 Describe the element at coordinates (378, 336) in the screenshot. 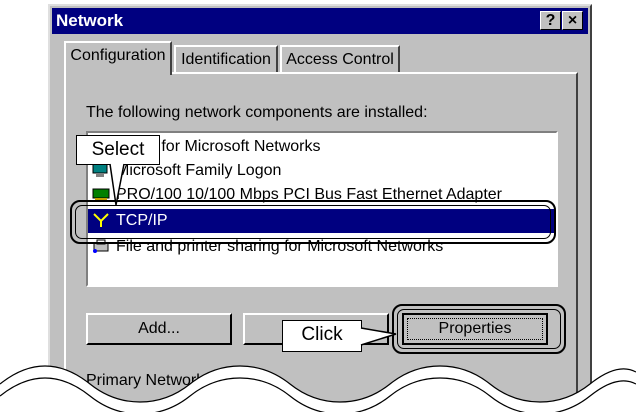

I see `click-pointer` at that location.